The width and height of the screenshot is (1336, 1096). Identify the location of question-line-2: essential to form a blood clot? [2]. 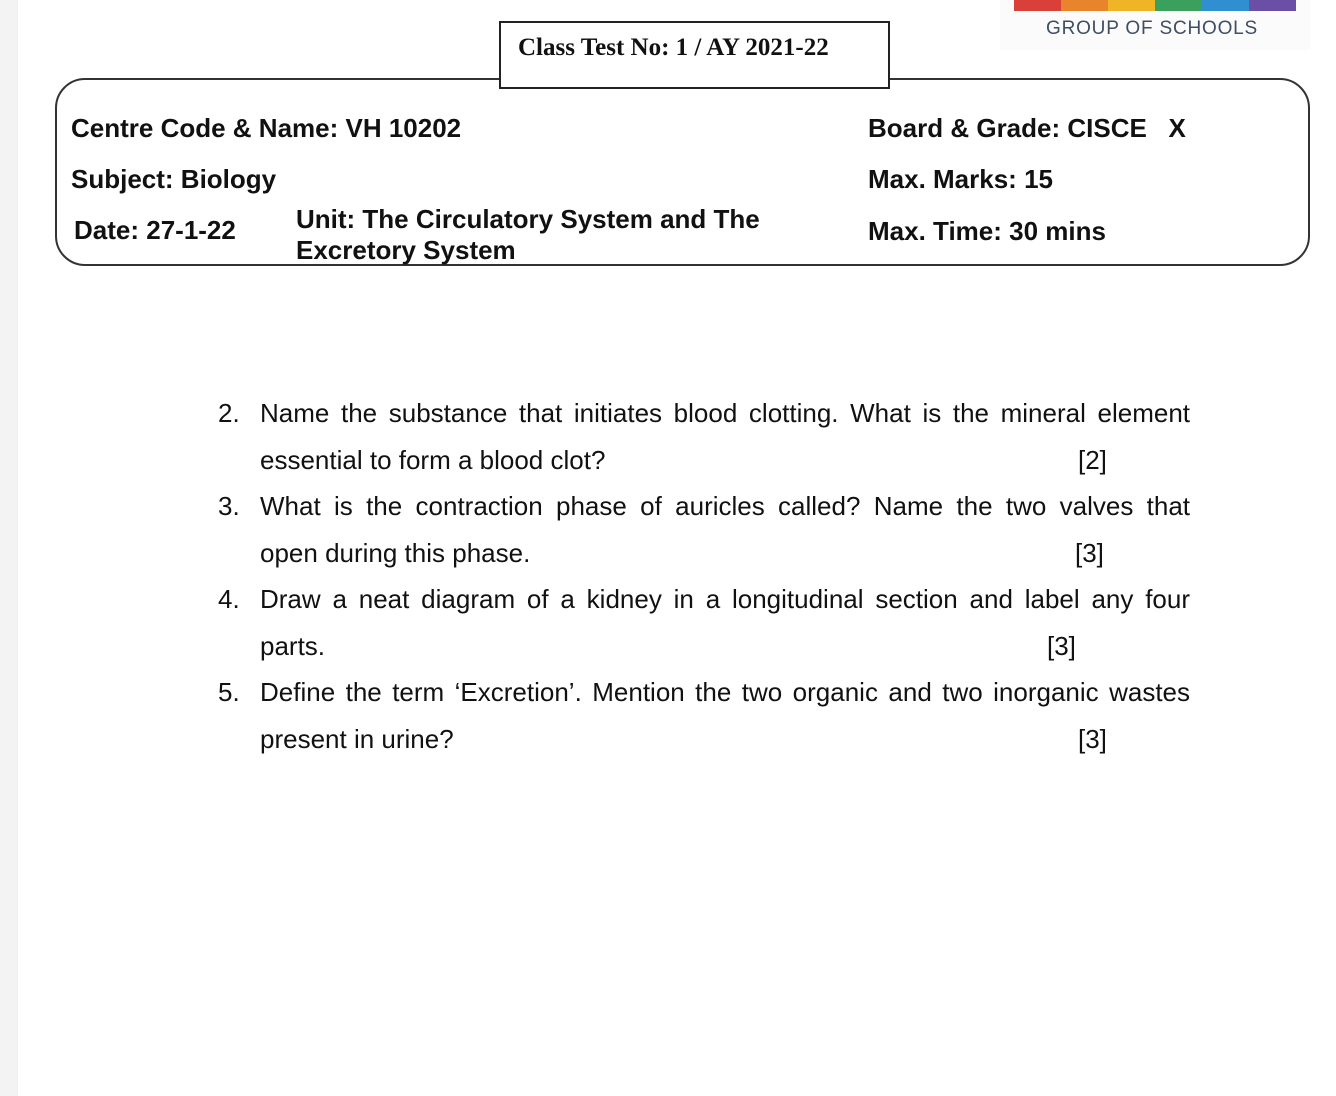
(704, 460).